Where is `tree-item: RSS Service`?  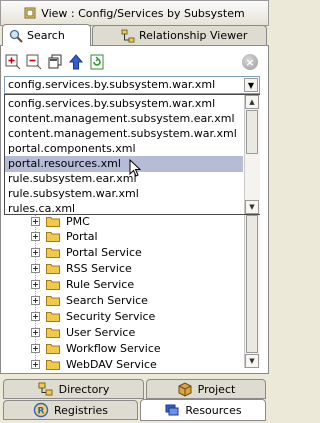
tree-item: RSS Service is located at coordinates (81, 268).